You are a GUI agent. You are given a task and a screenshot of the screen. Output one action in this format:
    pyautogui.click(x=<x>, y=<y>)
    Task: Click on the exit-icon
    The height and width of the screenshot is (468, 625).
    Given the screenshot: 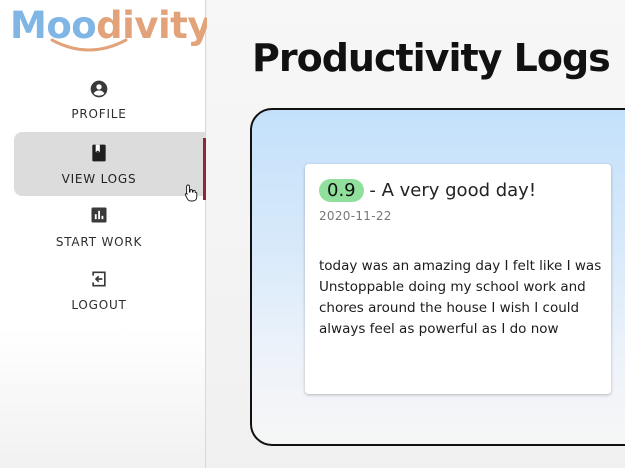 What is the action you would take?
    pyautogui.click(x=99, y=279)
    